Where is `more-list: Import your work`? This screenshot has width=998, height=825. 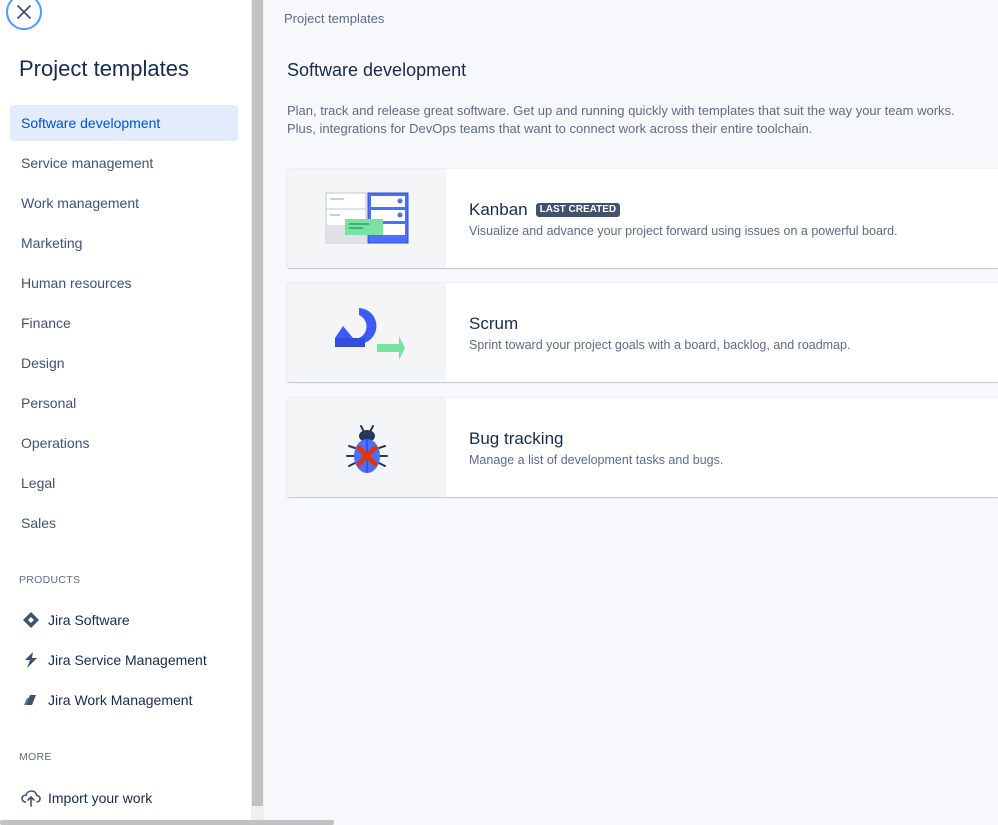 more-list: Import your work is located at coordinates (129, 798).